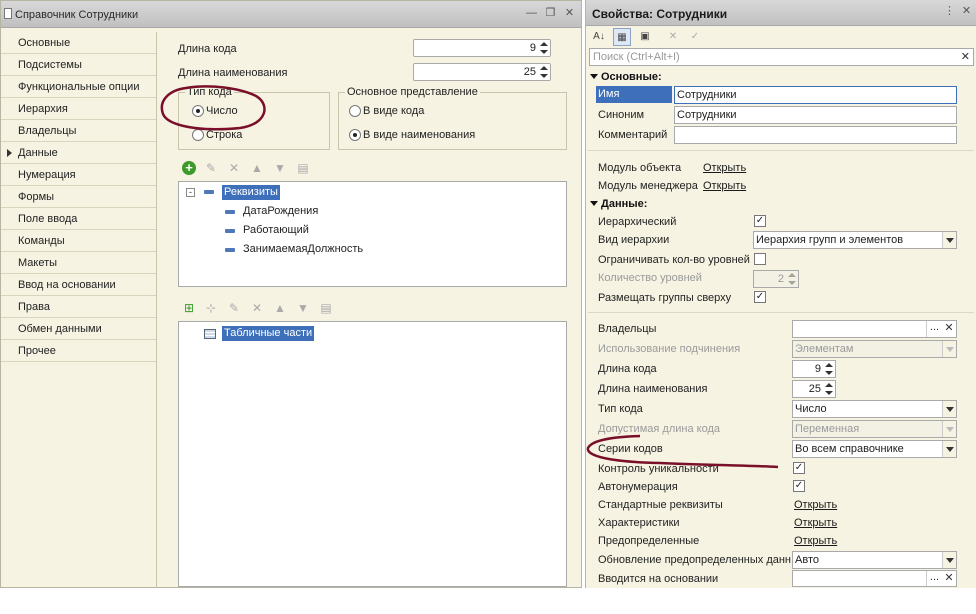 This screenshot has height=614, width=976. What do you see at coordinates (599, 37) in the screenshot?
I see `sort-alpha-icon: A↓` at bounding box center [599, 37].